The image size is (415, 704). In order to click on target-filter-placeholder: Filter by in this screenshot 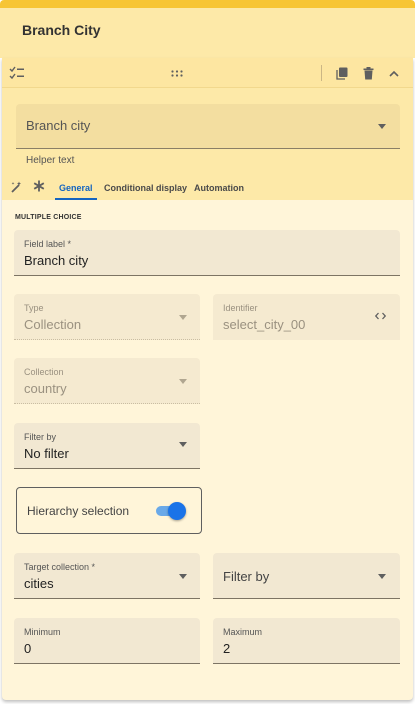, I will do `click(246, 576)`.